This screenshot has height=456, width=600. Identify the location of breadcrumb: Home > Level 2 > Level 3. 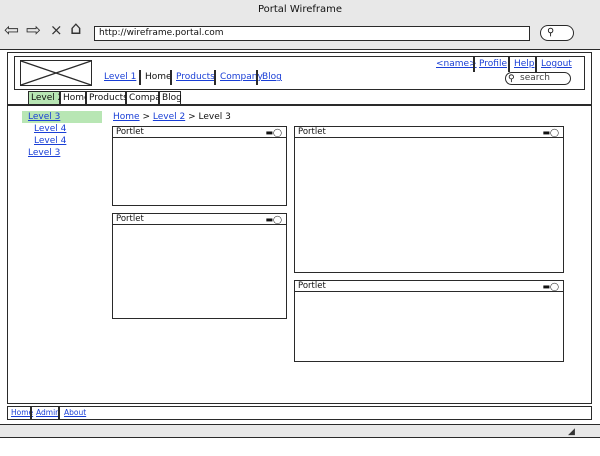
(172, 117).